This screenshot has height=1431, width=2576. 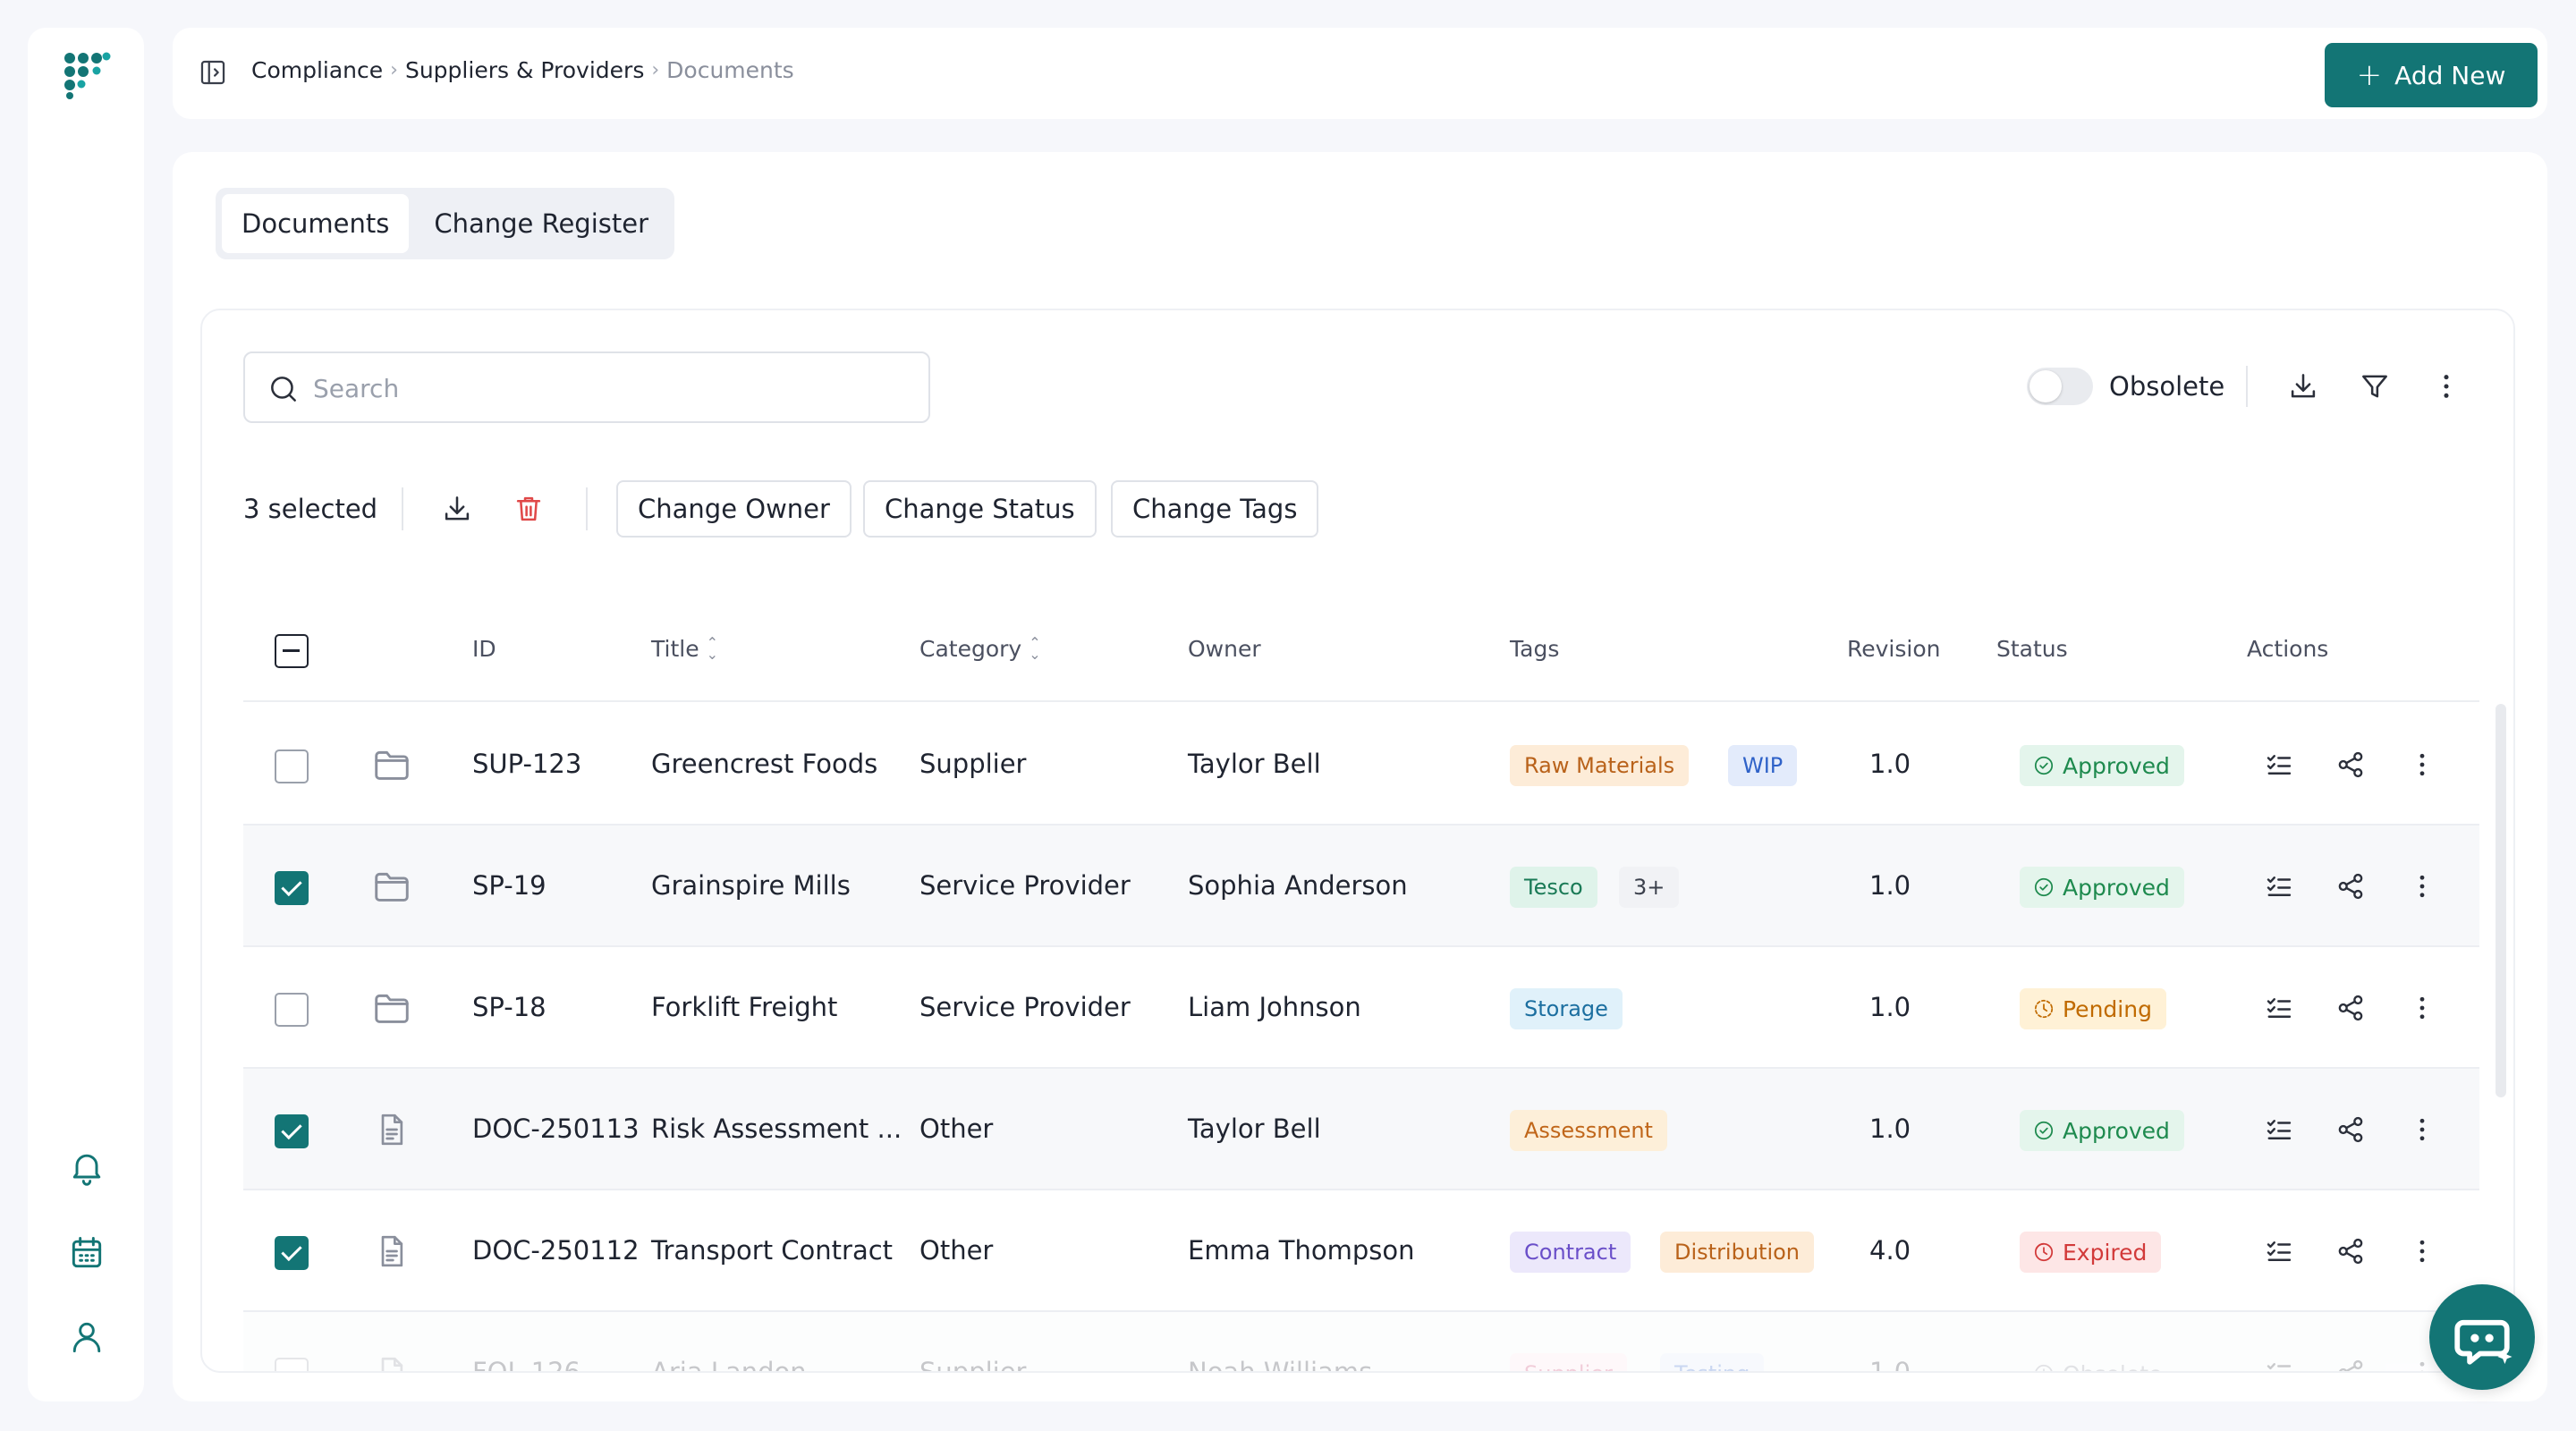 What do you see at coordinates (744, 1007) in the screenshot?
I see `row-title: Forklift Freight` at bounding box center [744, 1007].